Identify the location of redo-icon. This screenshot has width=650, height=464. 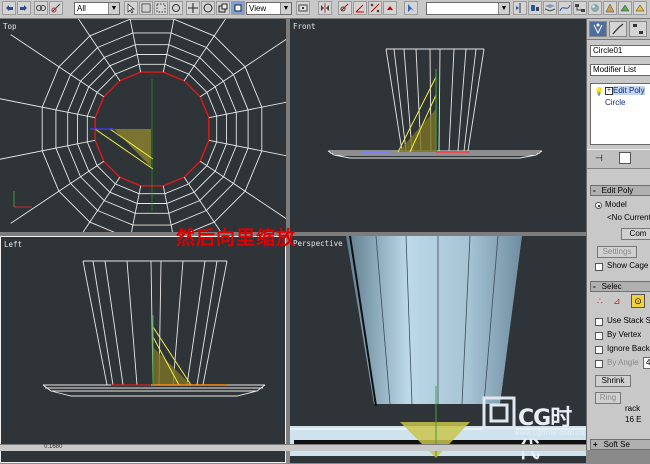
(24, 8).